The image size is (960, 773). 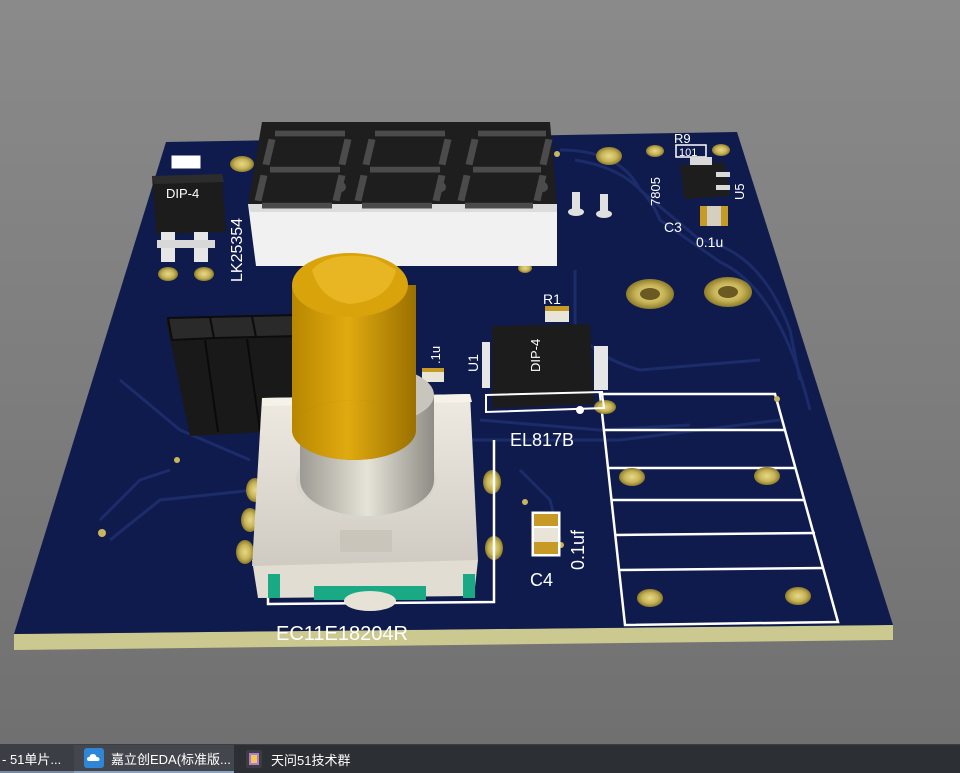 I want to click on taskbar-item-label: 天问51技术群, so click(x=311, y=760).